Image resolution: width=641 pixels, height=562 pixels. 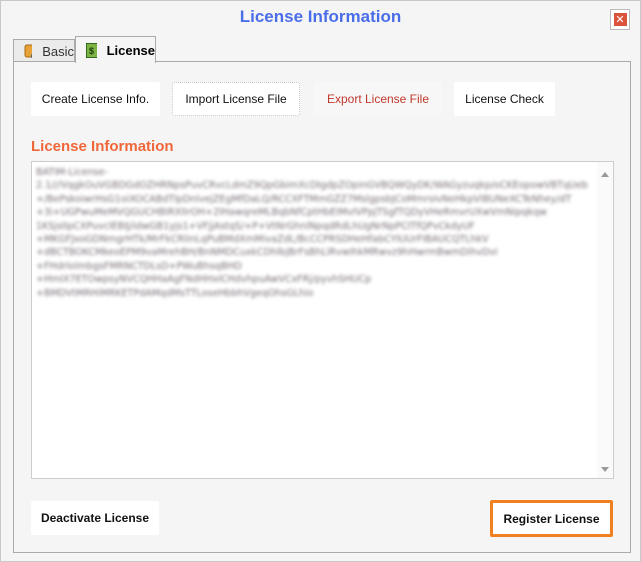 I want to click on create-license-info-button: Create License Info., so click(x=95, y=99).